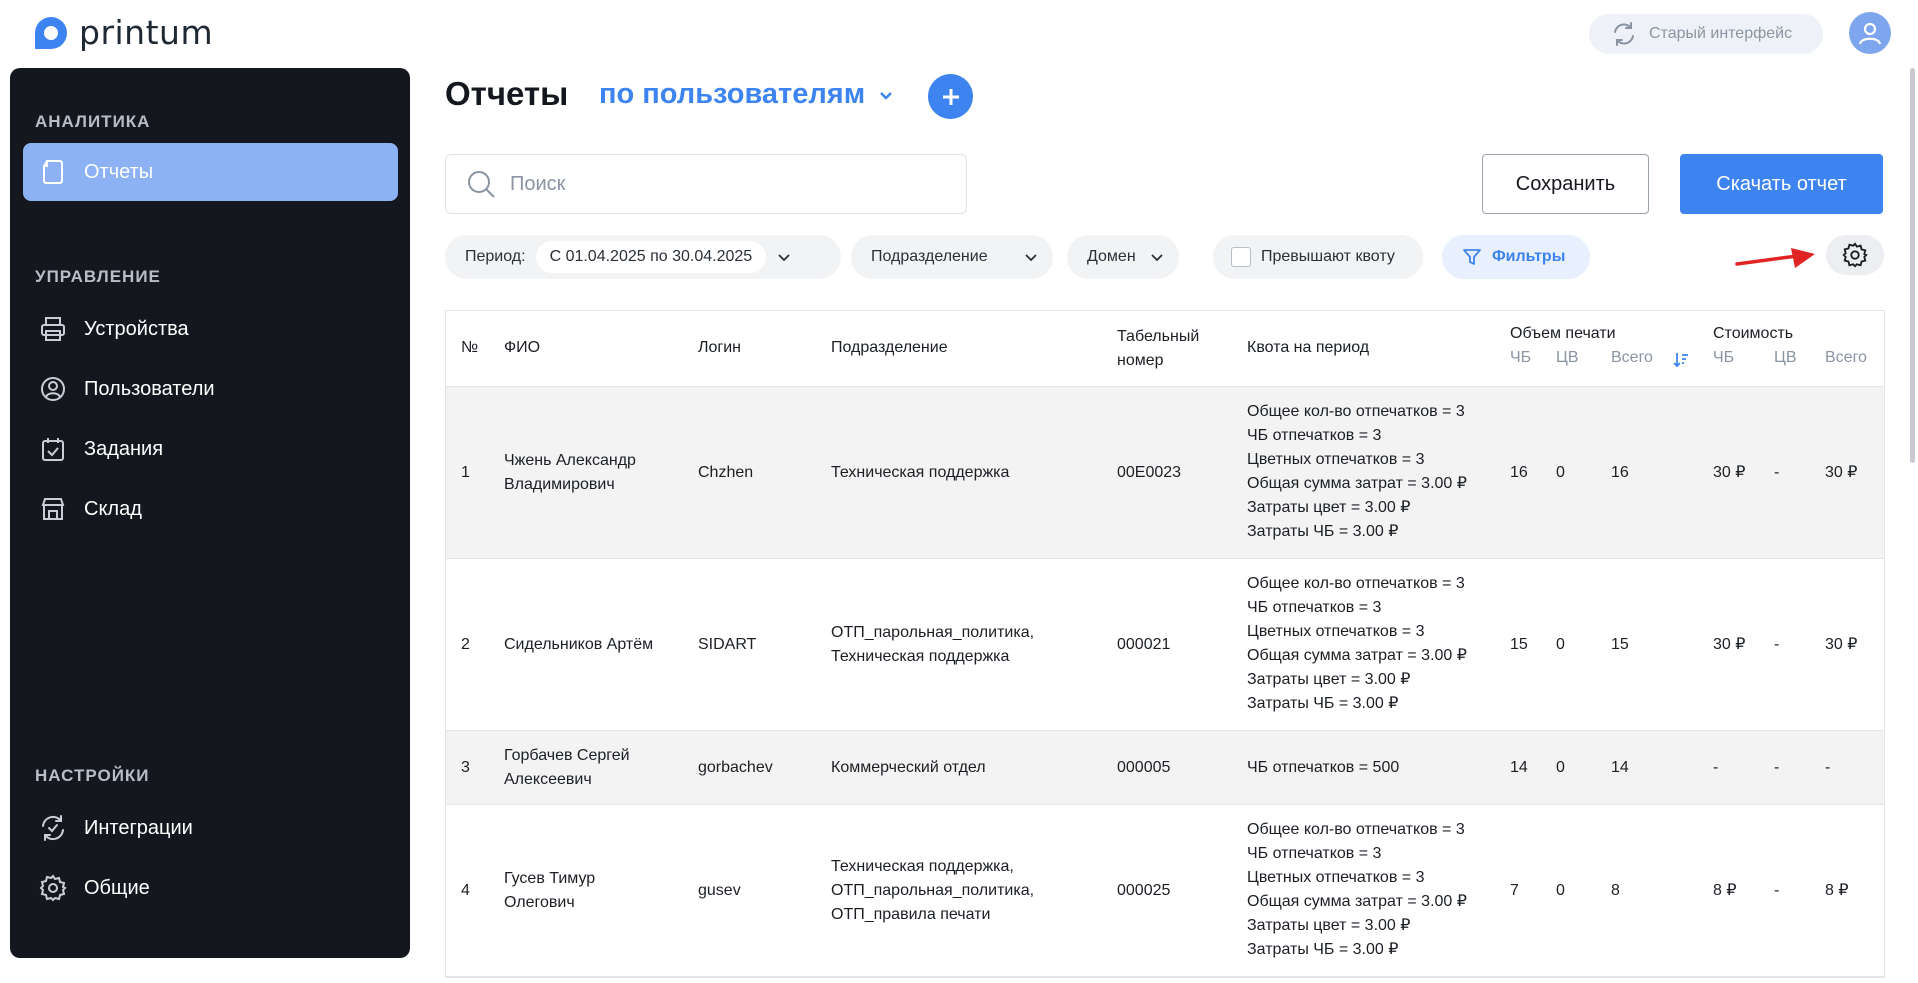 The image size is (1918, 983). What do you see at coordinates (643, 257) in the screenshot?
I see `period-filter: Период: С 01.04.2025 по 30.04.2025` at bounding box center [643, 257].